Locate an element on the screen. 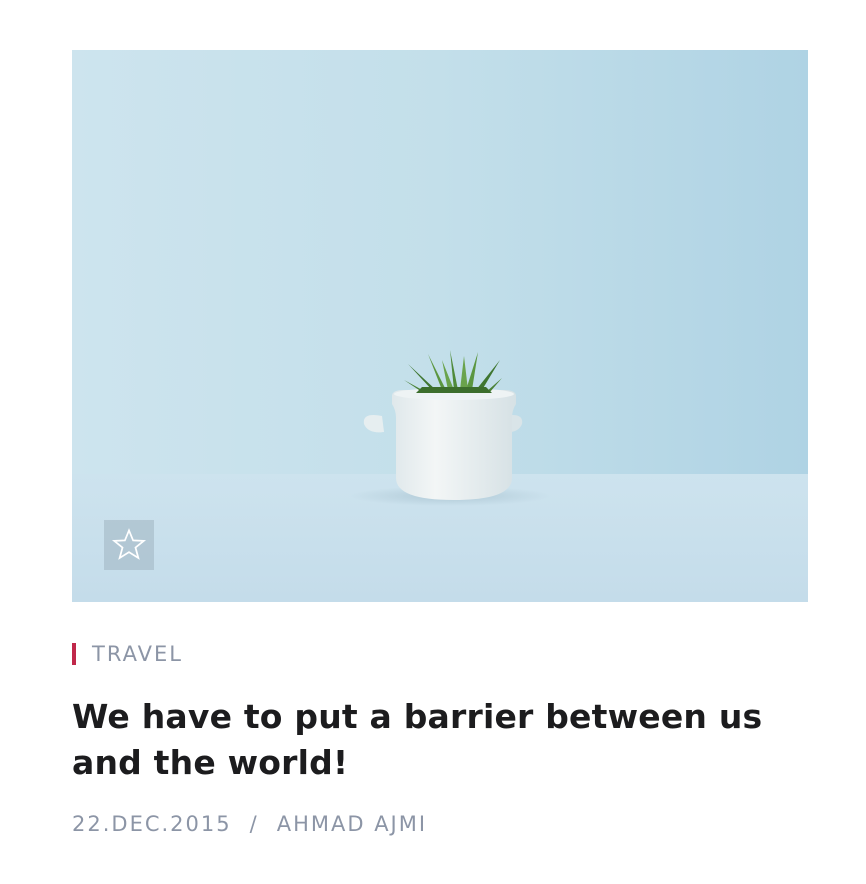 The height and width of the screenshot is (884, 866). star-outline-icon is located at coordinates (129, 544).